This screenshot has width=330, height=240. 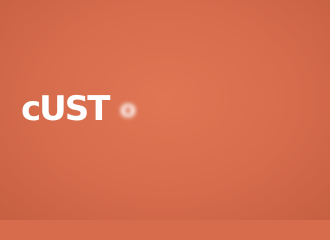 What do you see at coordinates (65, 109) in the screenshot?
I see `wordmark-sharp-text: cUST` at bounding box center [65, 109].